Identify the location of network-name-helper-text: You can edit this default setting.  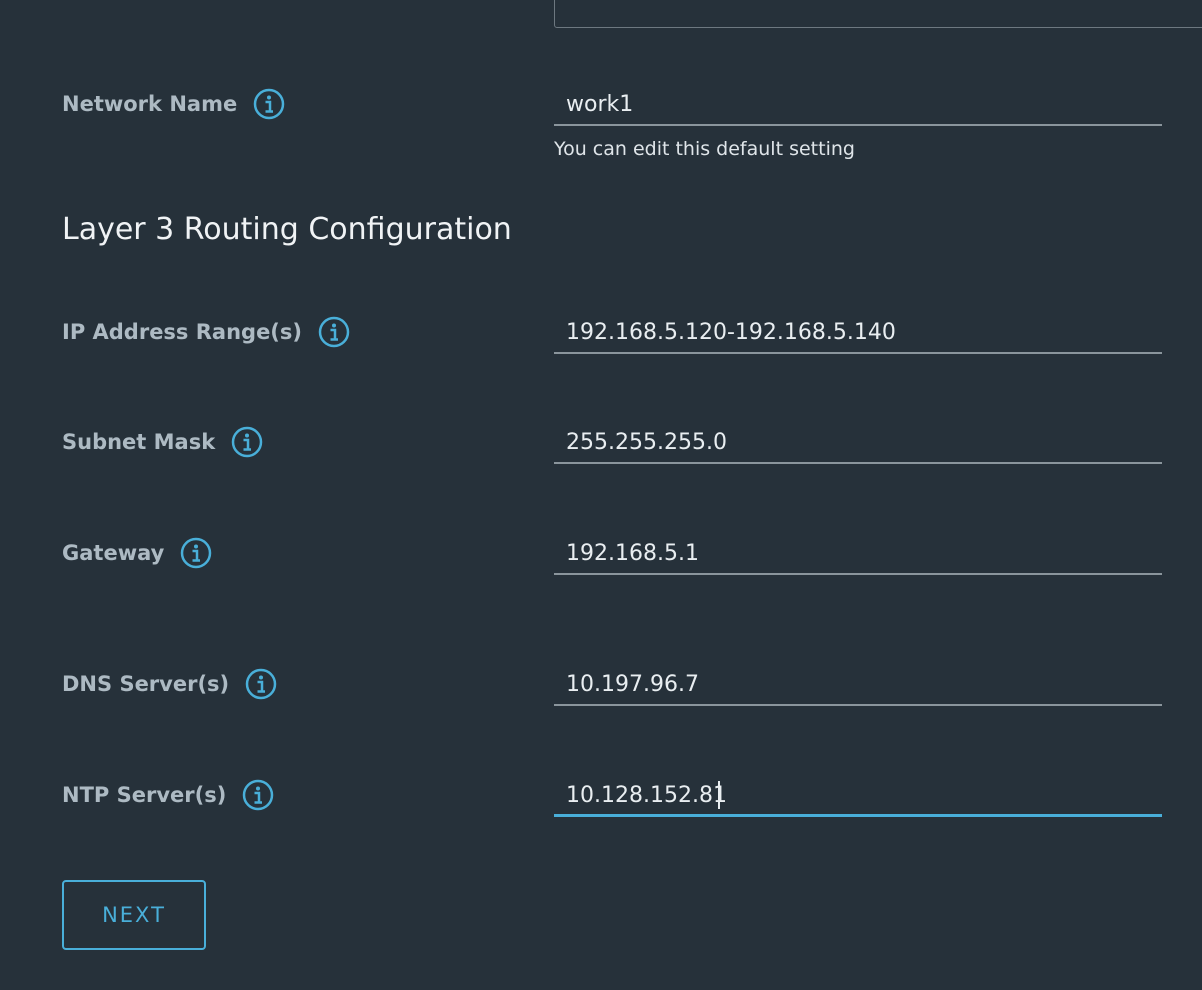
(704, 149).